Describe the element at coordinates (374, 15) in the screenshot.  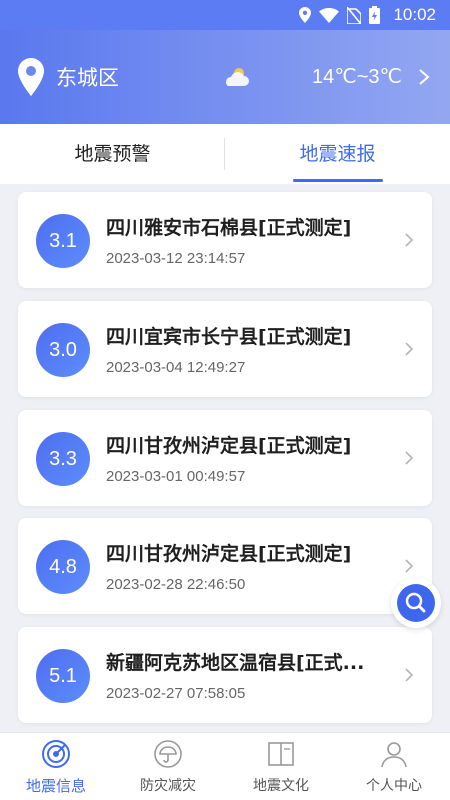
I see `battery-icon` at that location.